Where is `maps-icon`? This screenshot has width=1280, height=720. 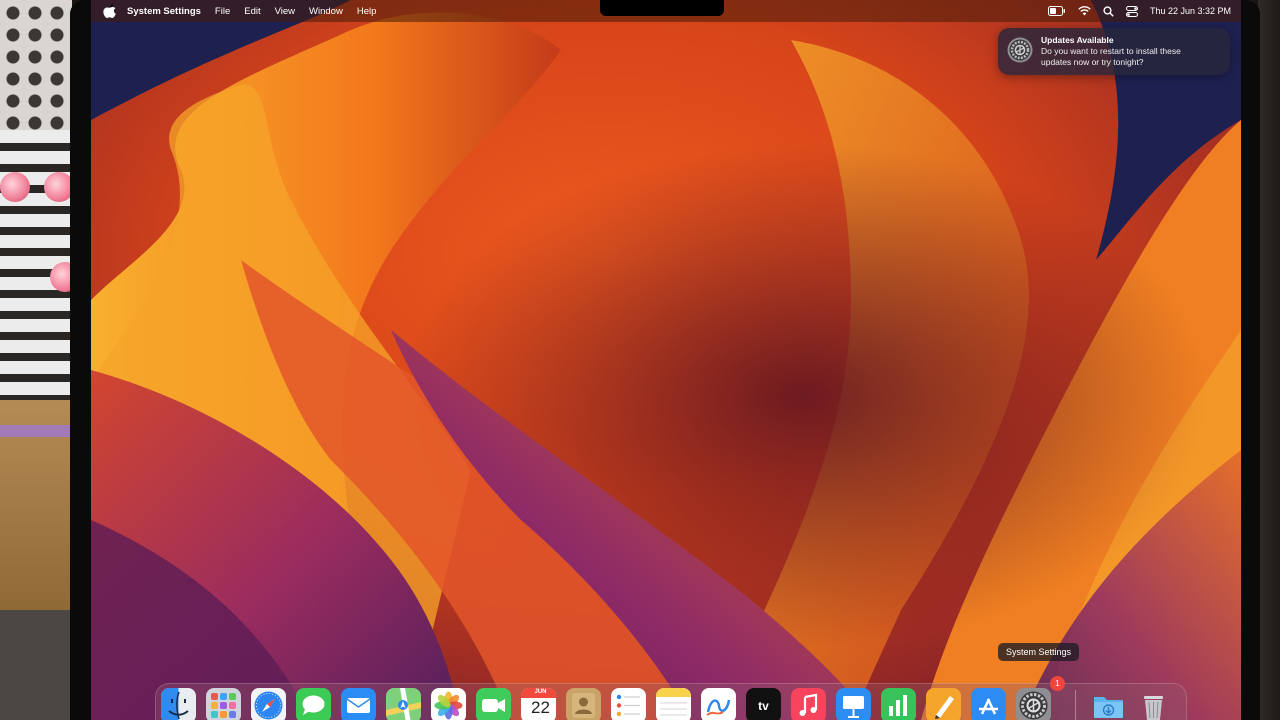
maps-icon is located at coordinates (403, 704).